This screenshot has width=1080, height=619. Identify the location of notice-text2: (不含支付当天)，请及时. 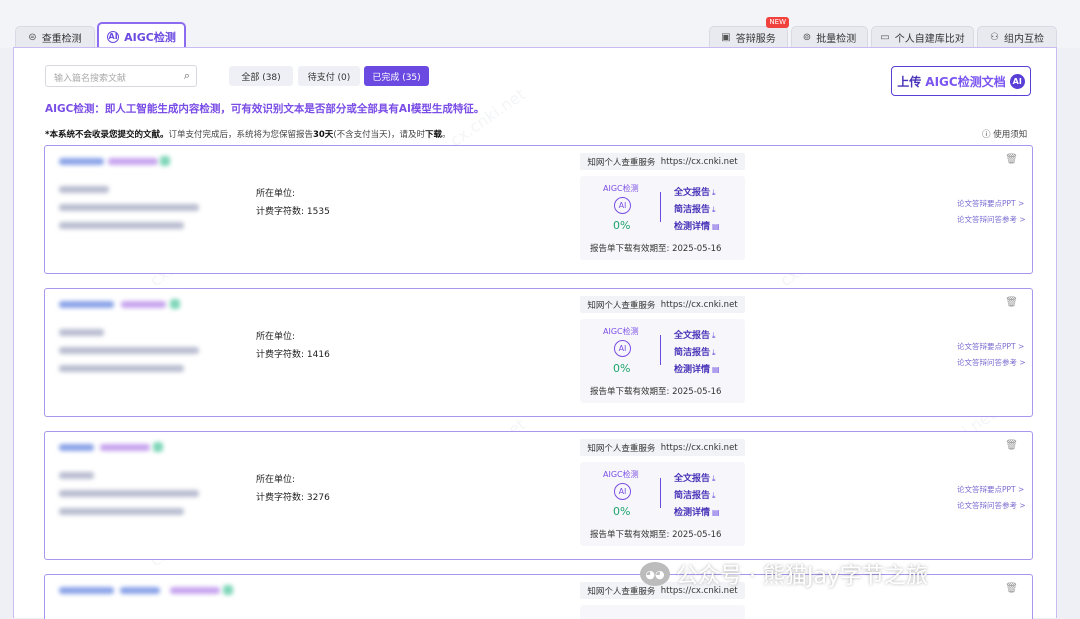
(379, 135).